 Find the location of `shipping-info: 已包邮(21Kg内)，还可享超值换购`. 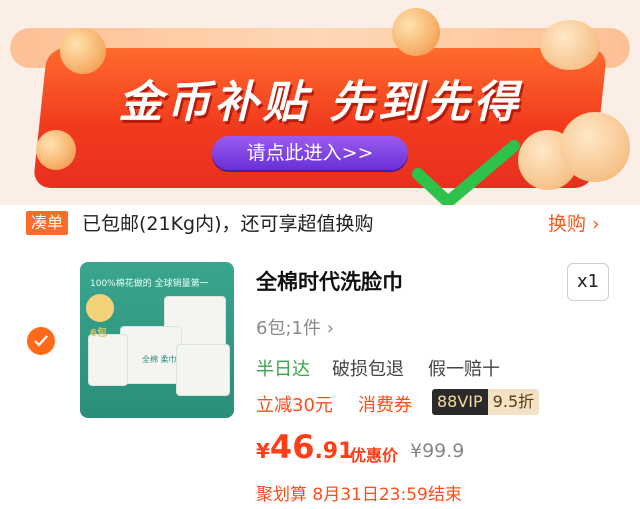

shipping-info: 已包邮(21Kg内)，还可享超值换购 is located at coordinates (228, 224).